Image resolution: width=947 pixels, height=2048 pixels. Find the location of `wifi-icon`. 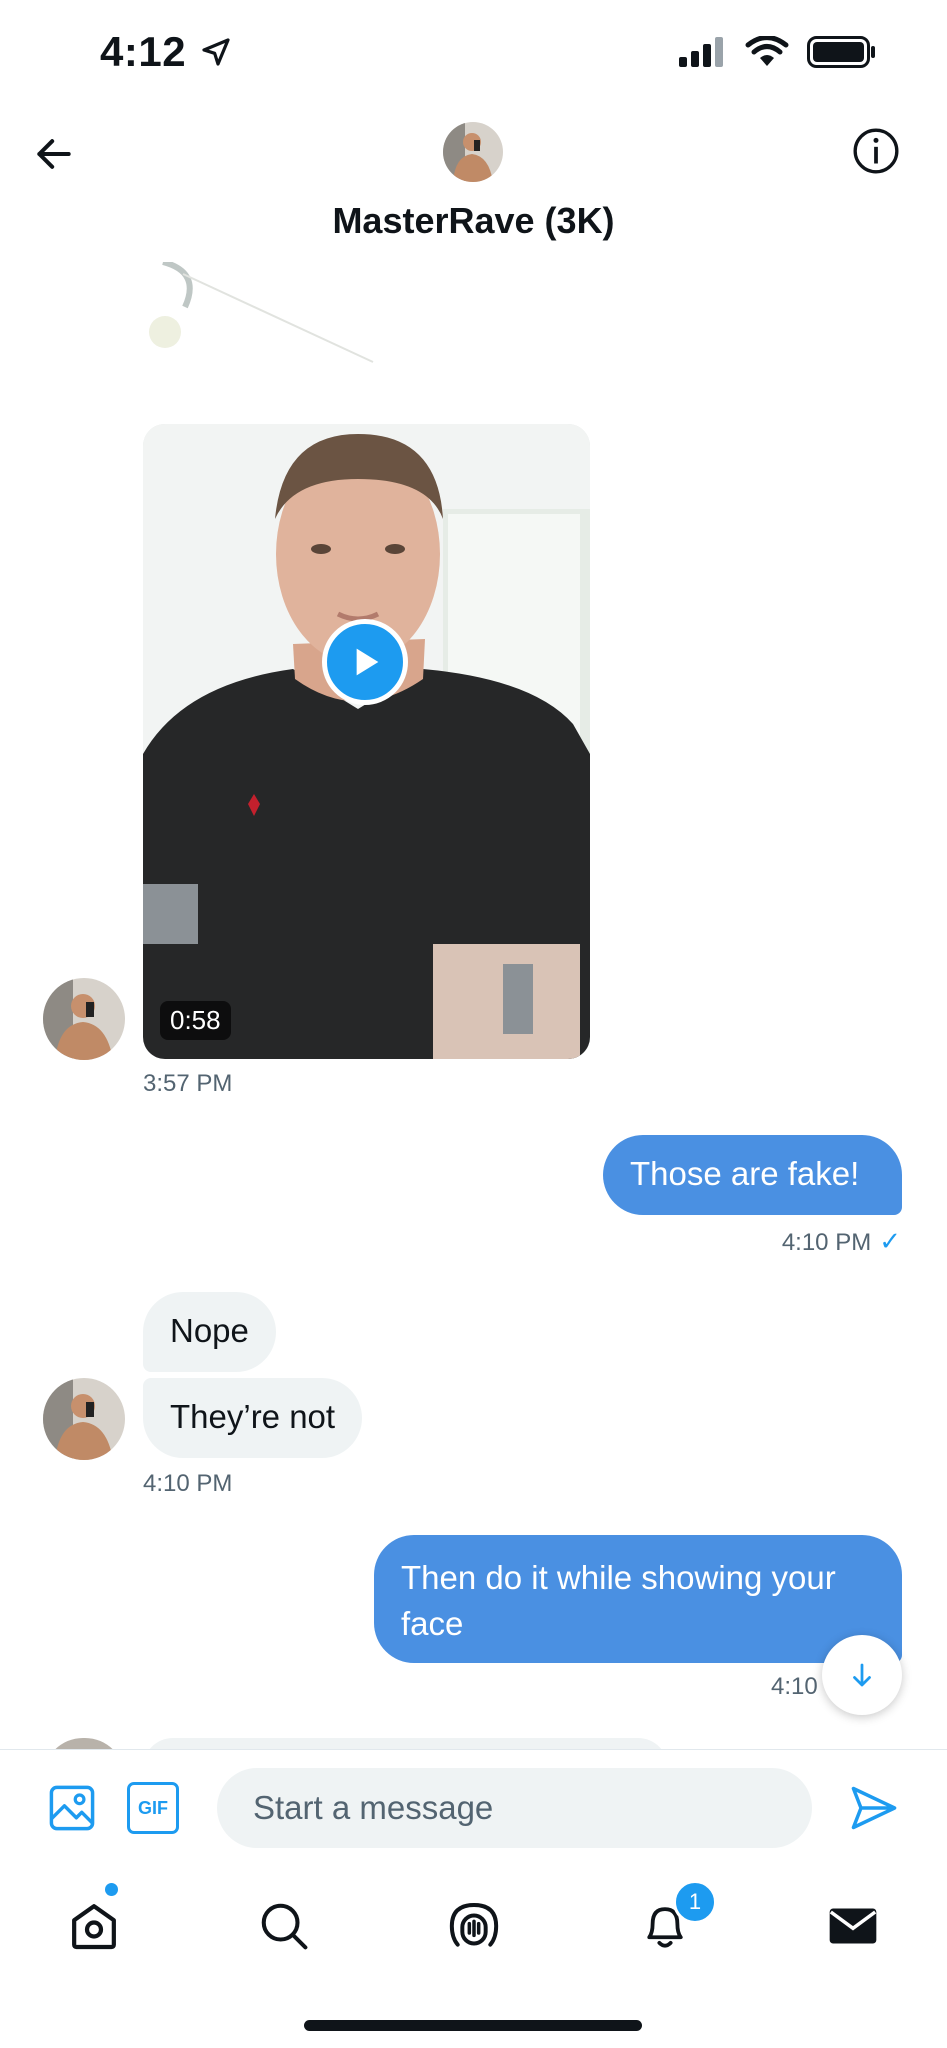

wifi-icon is located at coordinates (767, 51).